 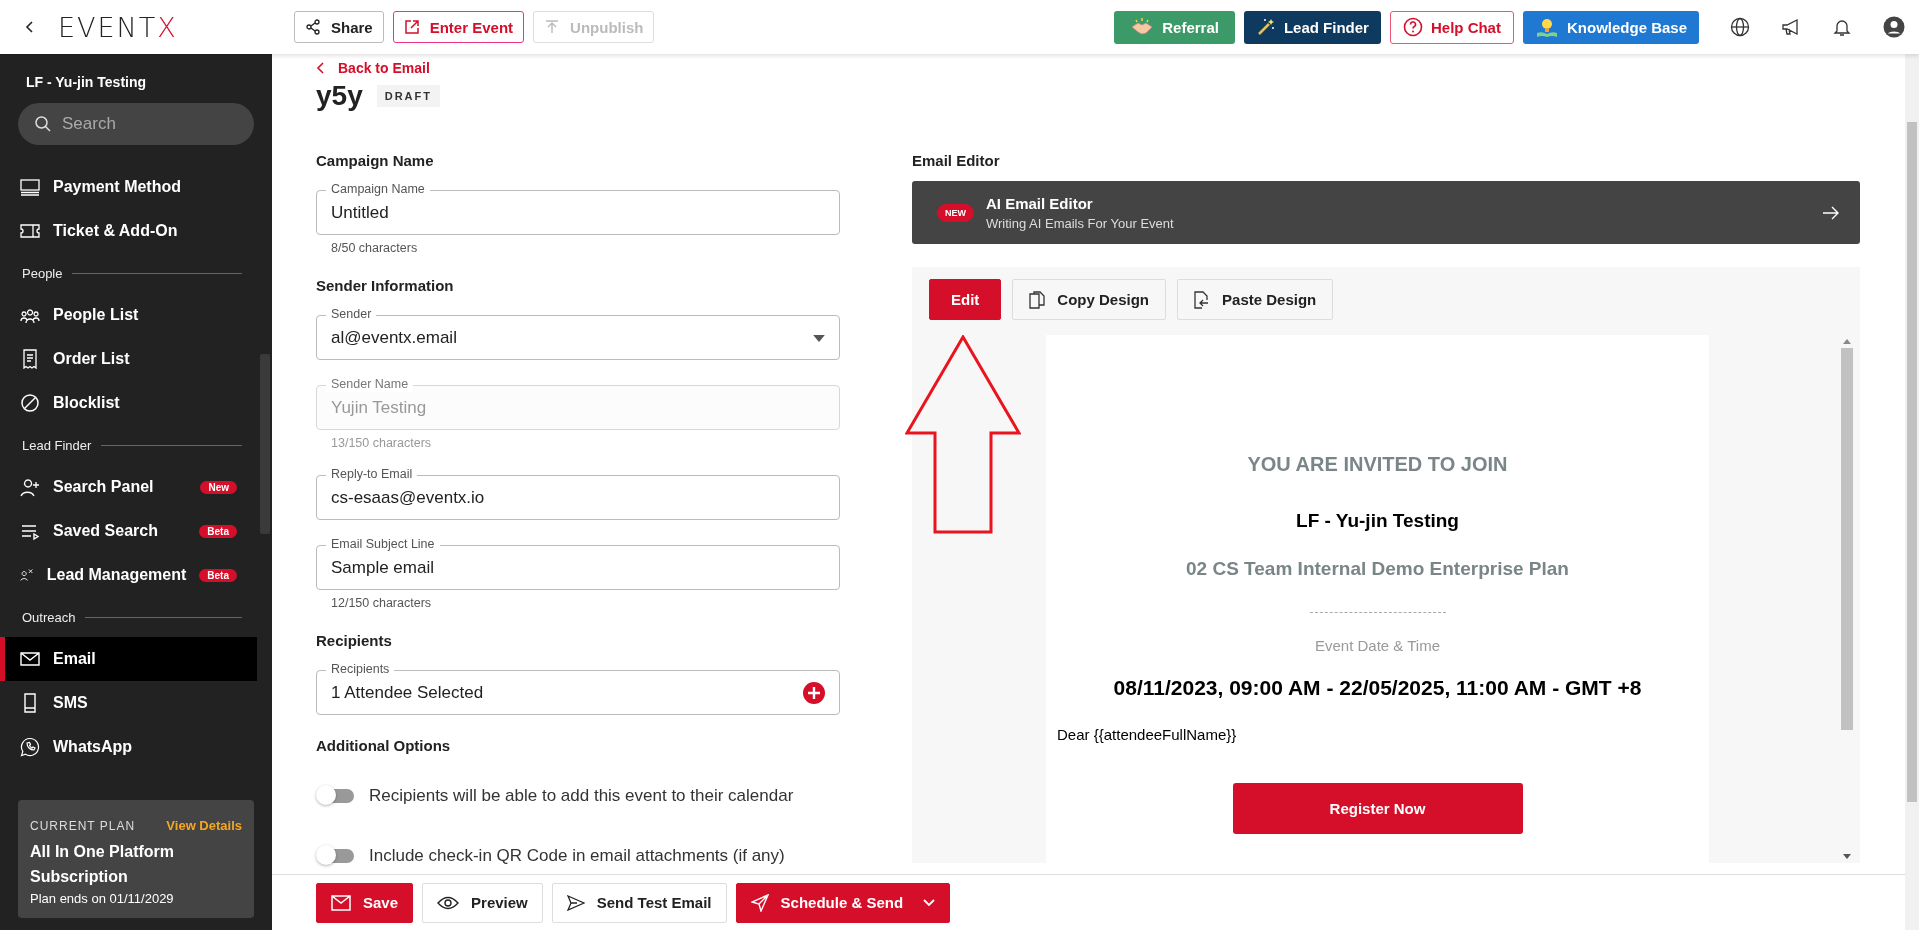 I want to click on upload-icon, so click(x=552, y=27).